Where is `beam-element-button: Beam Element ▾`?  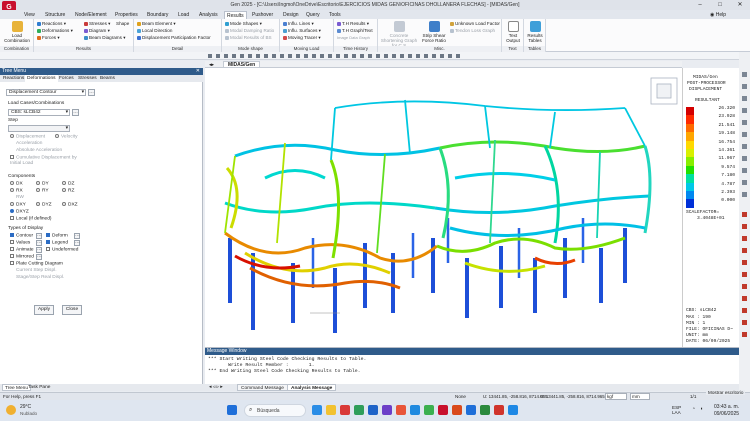
beam-element-button: Beam Element ▾ is located at coordinates (156, 24).